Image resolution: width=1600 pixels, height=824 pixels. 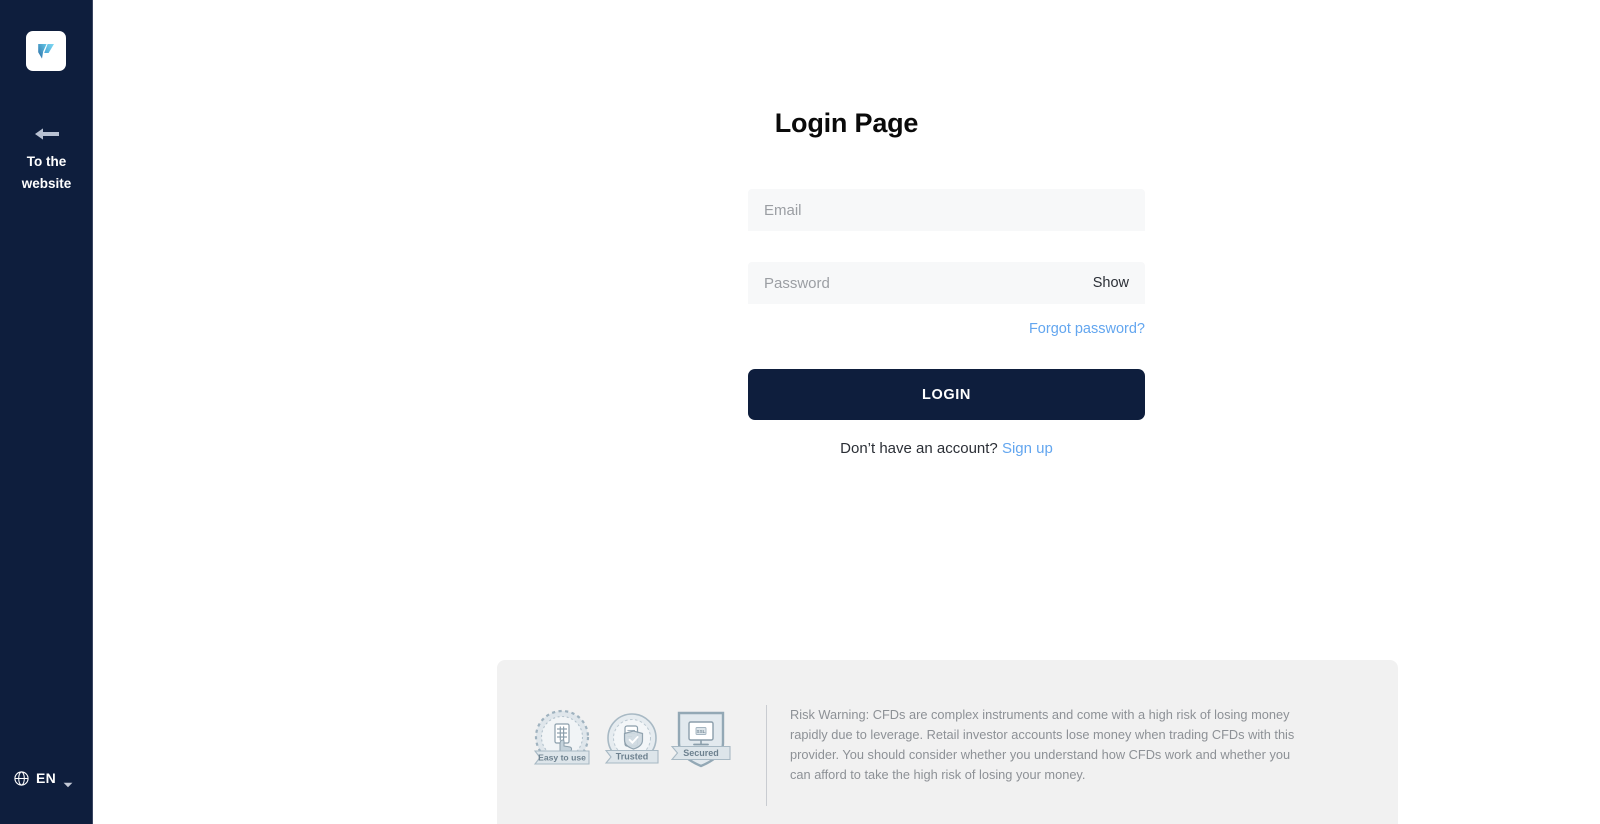 What do you see at coordinates (946, 394) in the screenshot?
I see `login-button: LOGIN` at bounding box center [946, 394].